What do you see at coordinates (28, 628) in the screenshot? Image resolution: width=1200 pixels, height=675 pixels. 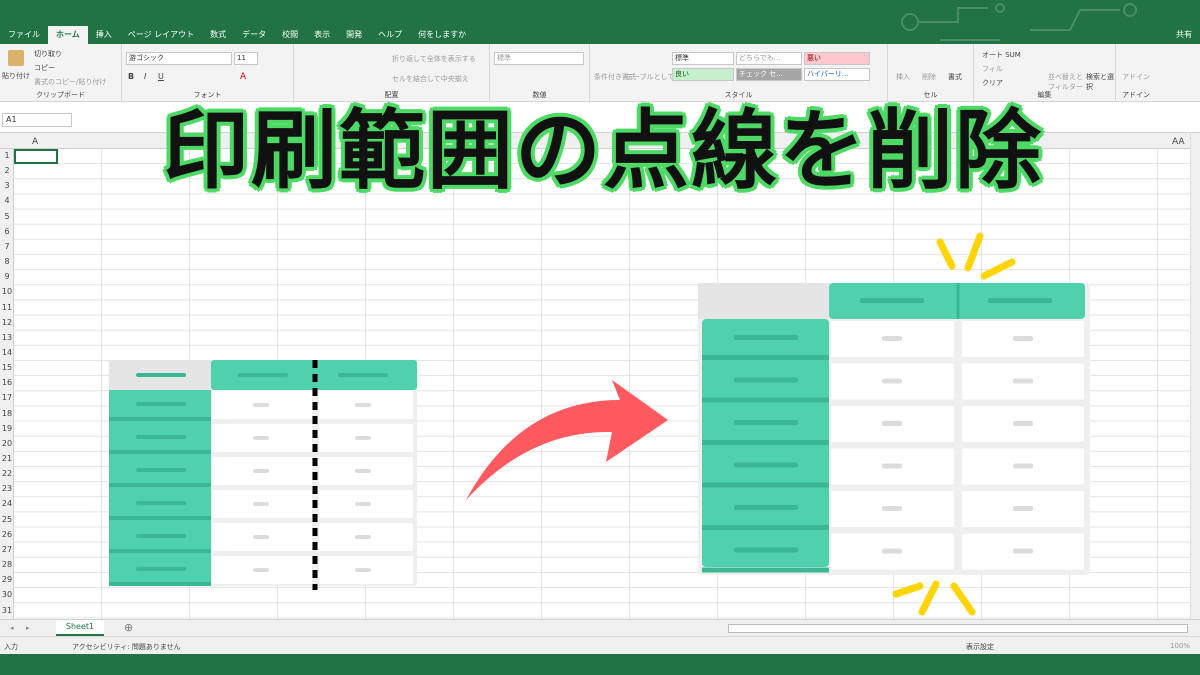 I see `sheet-nav-right-icon: ▸` at bounding box center [28, 628].